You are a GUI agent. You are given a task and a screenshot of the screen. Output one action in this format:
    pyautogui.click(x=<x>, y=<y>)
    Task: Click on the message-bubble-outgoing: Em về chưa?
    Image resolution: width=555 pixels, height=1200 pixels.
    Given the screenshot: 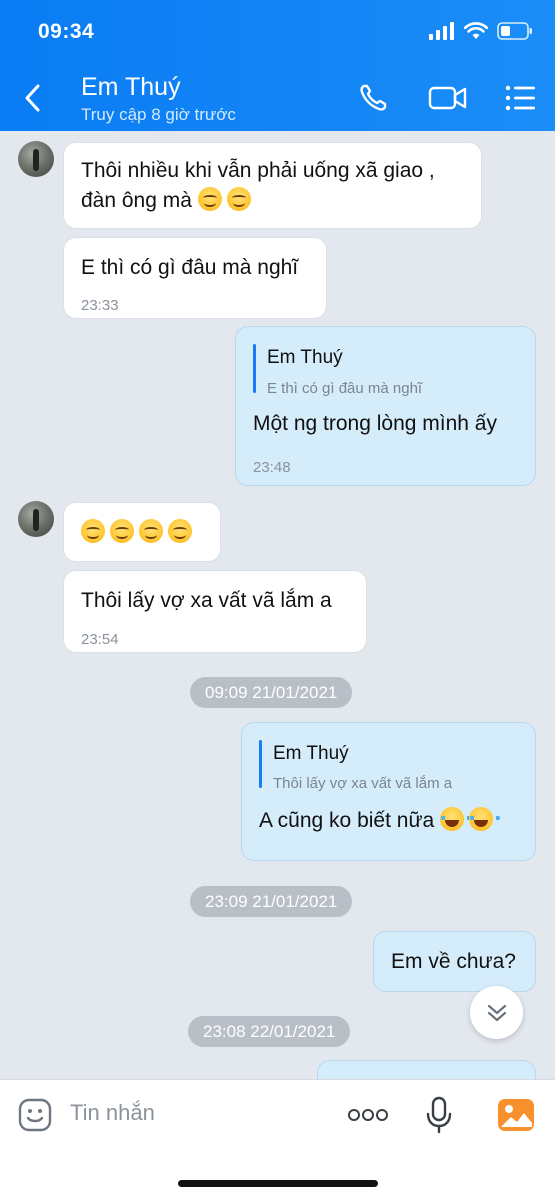 What is the action you would take?
    pyautogui.click(x=454, y=961)
    